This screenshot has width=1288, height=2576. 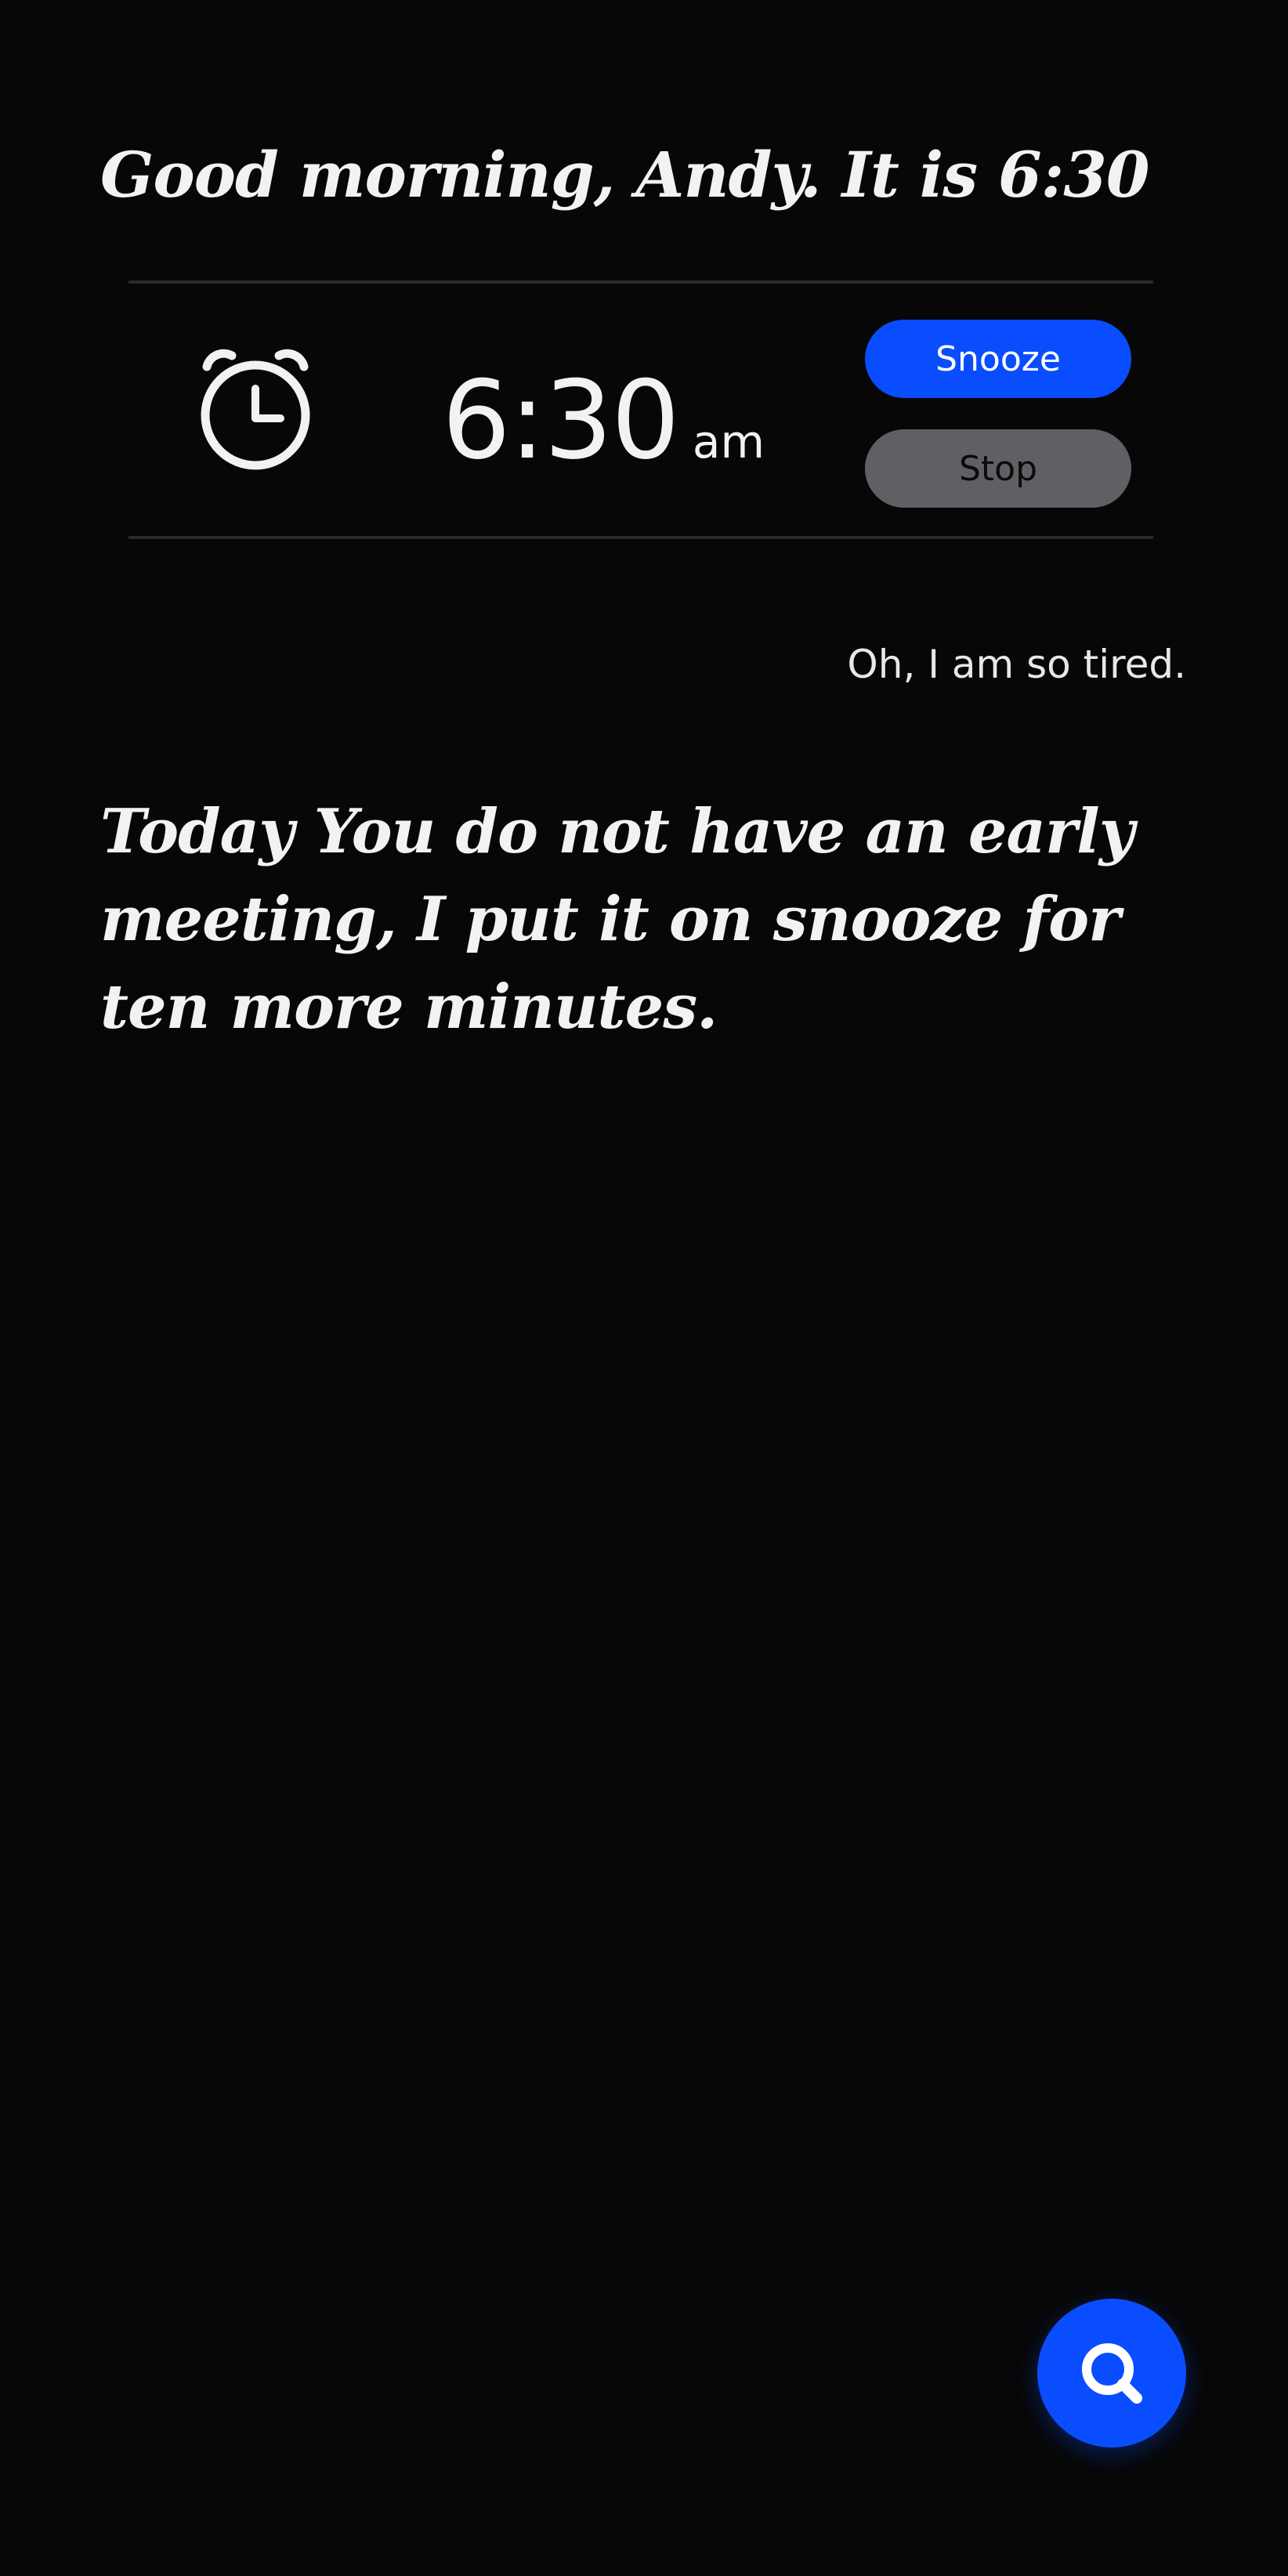 I want to click on user-message: Oh, I am so tired., so click(x=1017, y=664).